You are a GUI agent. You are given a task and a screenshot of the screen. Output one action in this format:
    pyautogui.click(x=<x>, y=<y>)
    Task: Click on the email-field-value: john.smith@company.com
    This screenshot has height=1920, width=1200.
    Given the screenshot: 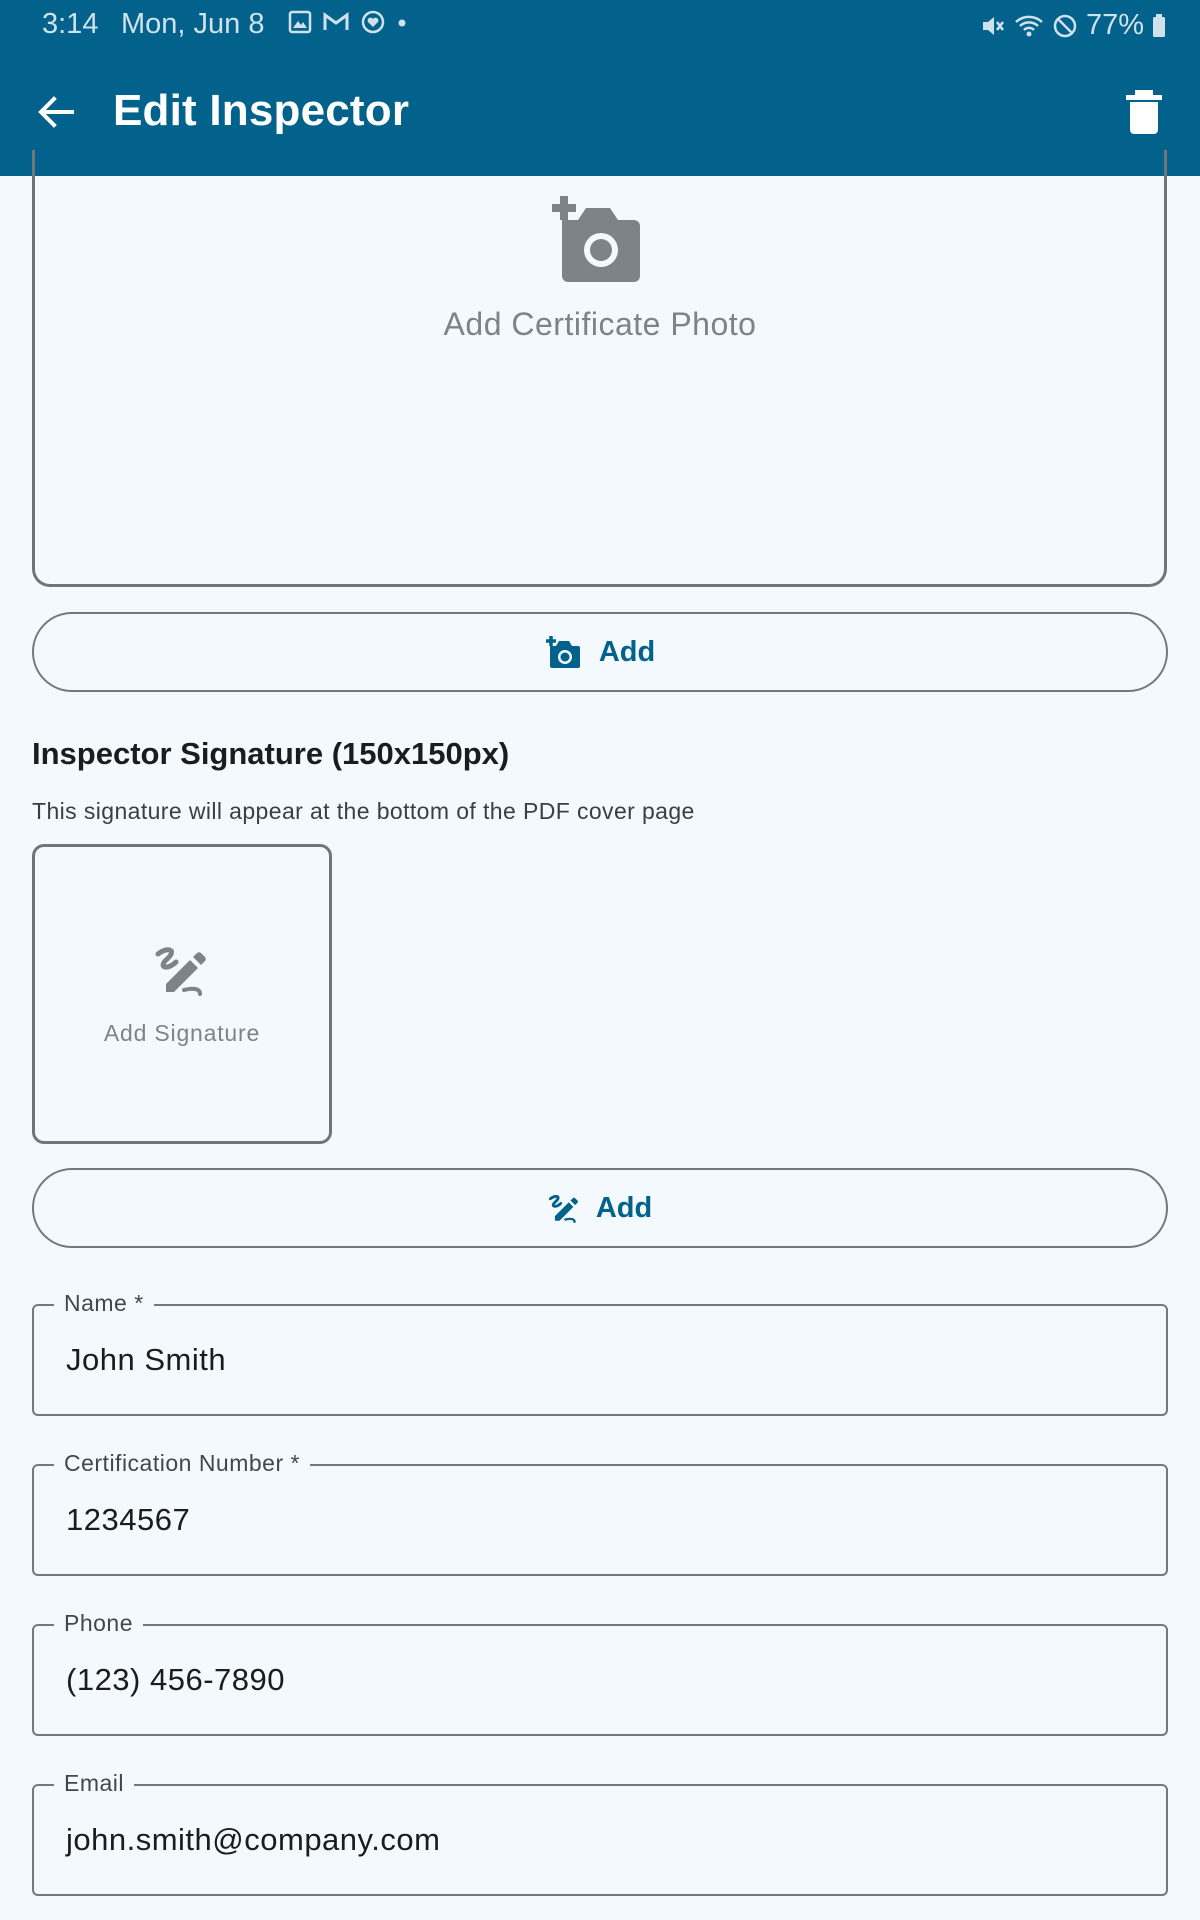 What is the action you would take?
    pyautogui.click(x=253, y=1840)
    